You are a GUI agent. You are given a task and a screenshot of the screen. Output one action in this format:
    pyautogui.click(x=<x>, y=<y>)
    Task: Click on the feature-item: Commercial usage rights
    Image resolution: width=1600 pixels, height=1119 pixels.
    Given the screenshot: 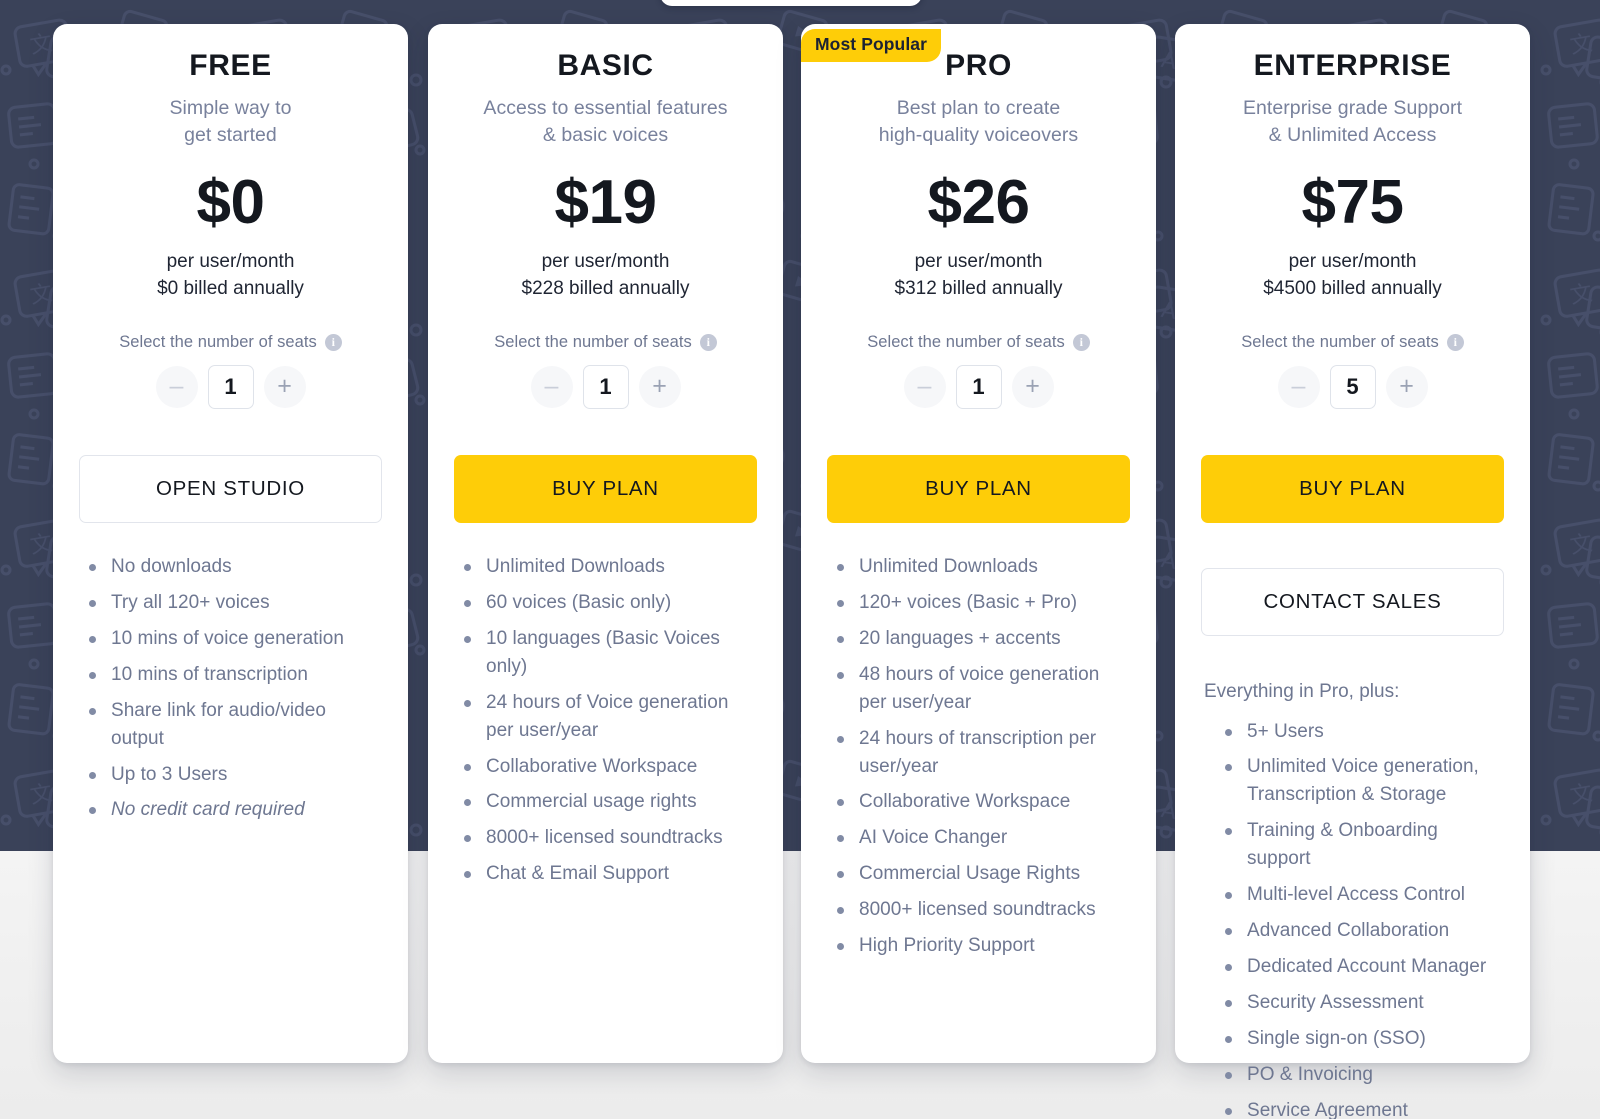 What is the action you would take?
    pyautogui.click(x=607, y=802)
    